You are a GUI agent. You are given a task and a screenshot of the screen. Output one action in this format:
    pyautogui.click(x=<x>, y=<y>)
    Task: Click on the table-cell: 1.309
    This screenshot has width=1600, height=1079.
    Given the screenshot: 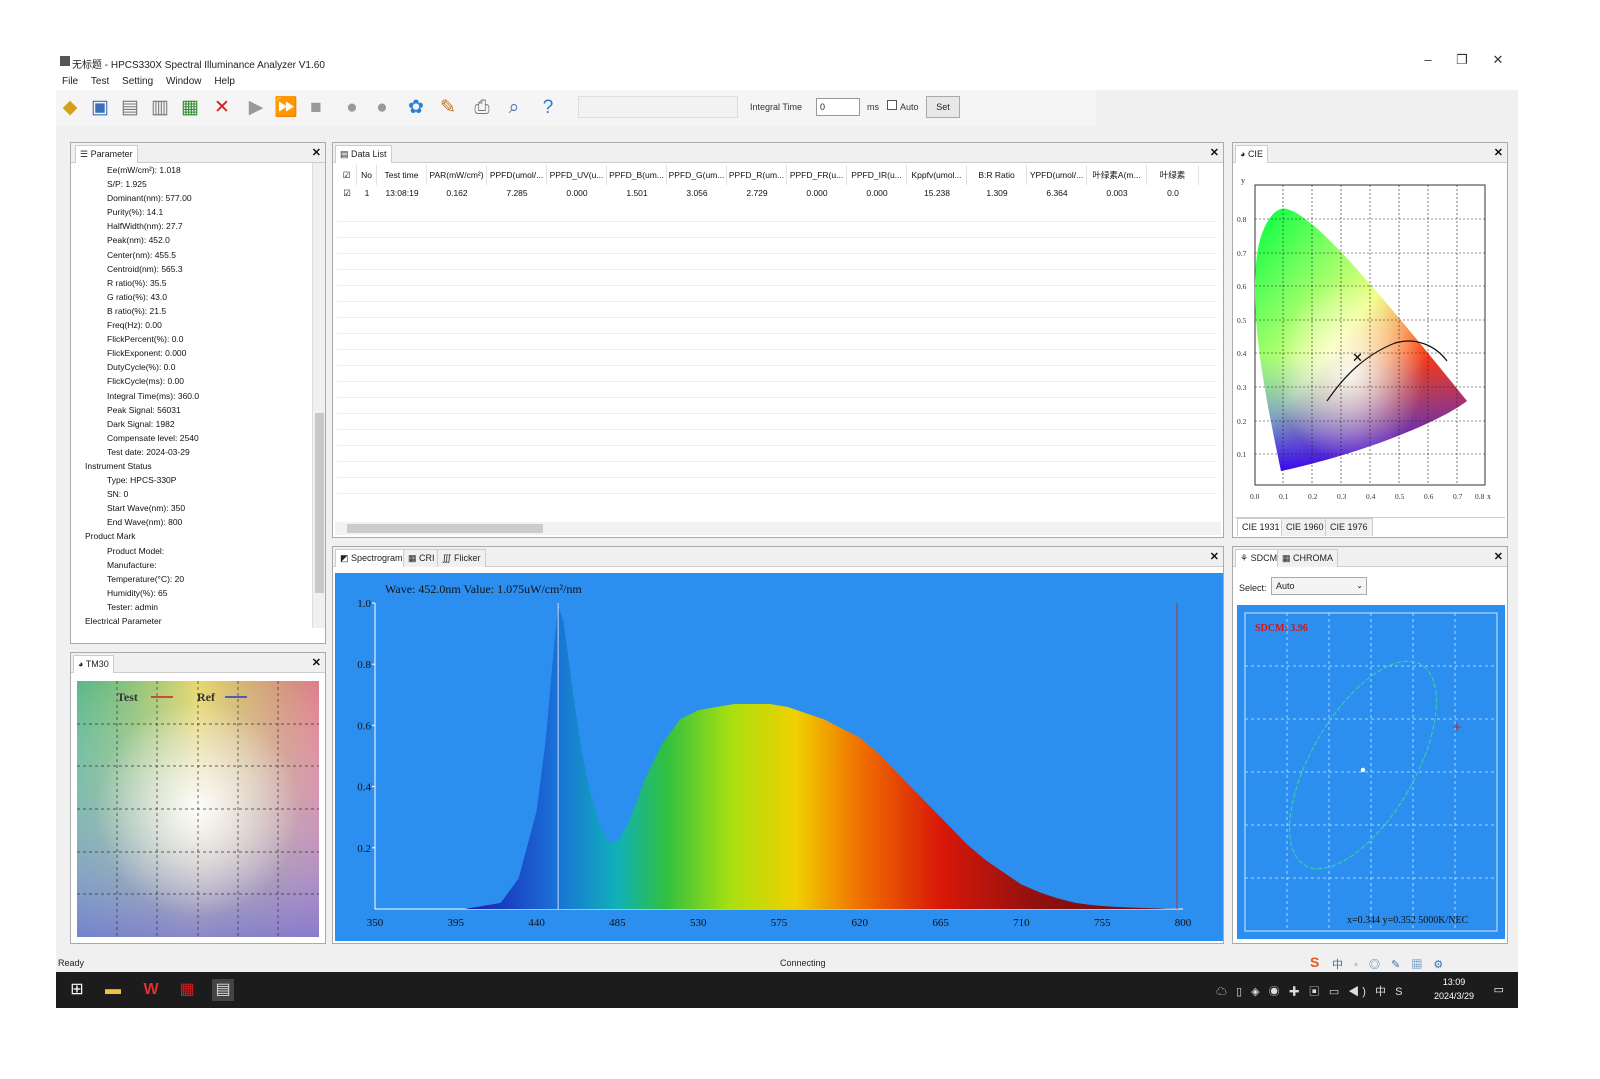 What is the action you would take?
    pyautogui.click(x=997, y=193)
    